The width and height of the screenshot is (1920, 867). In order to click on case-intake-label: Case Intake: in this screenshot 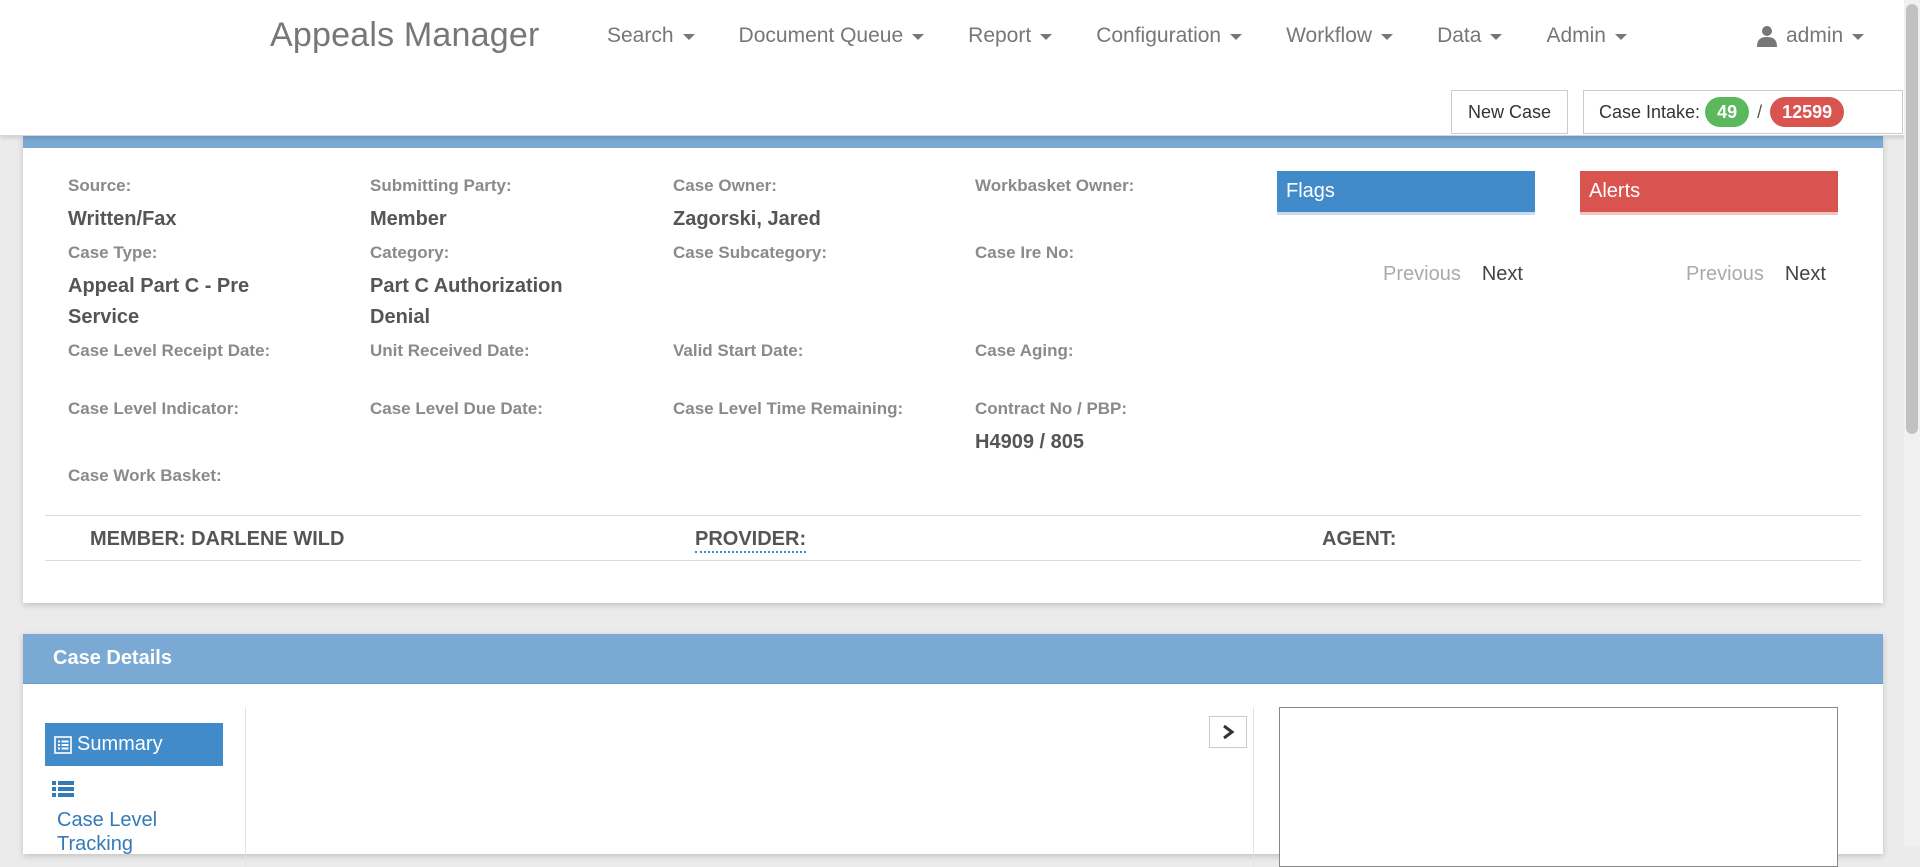, I will do `click(1650, 111)`.